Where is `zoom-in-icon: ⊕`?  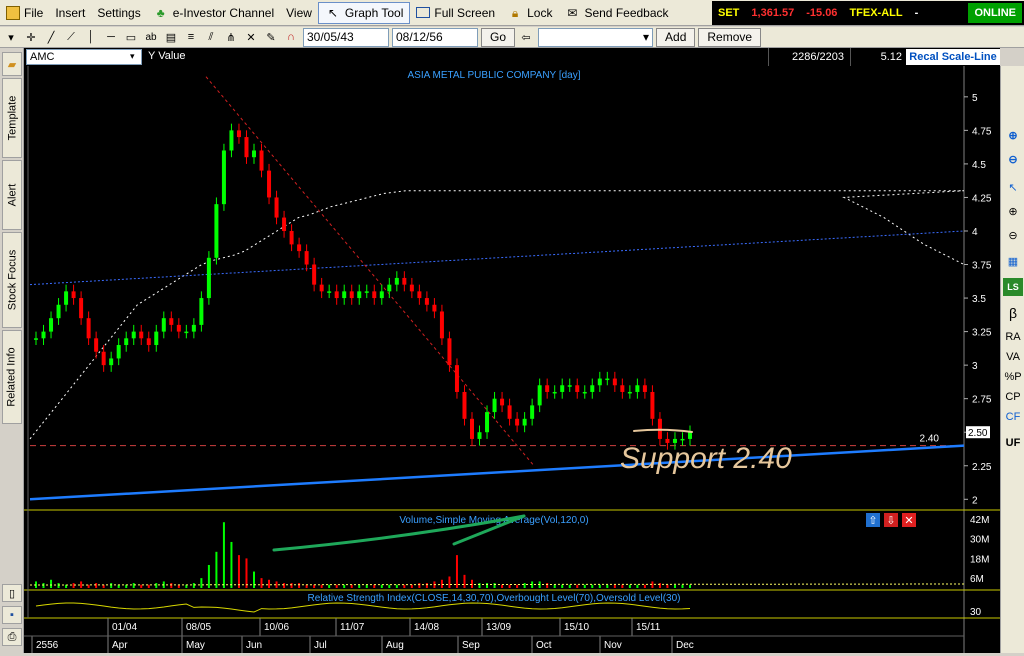
zoom-in-icon: ⊕ is located at coordinates (1013, 135).